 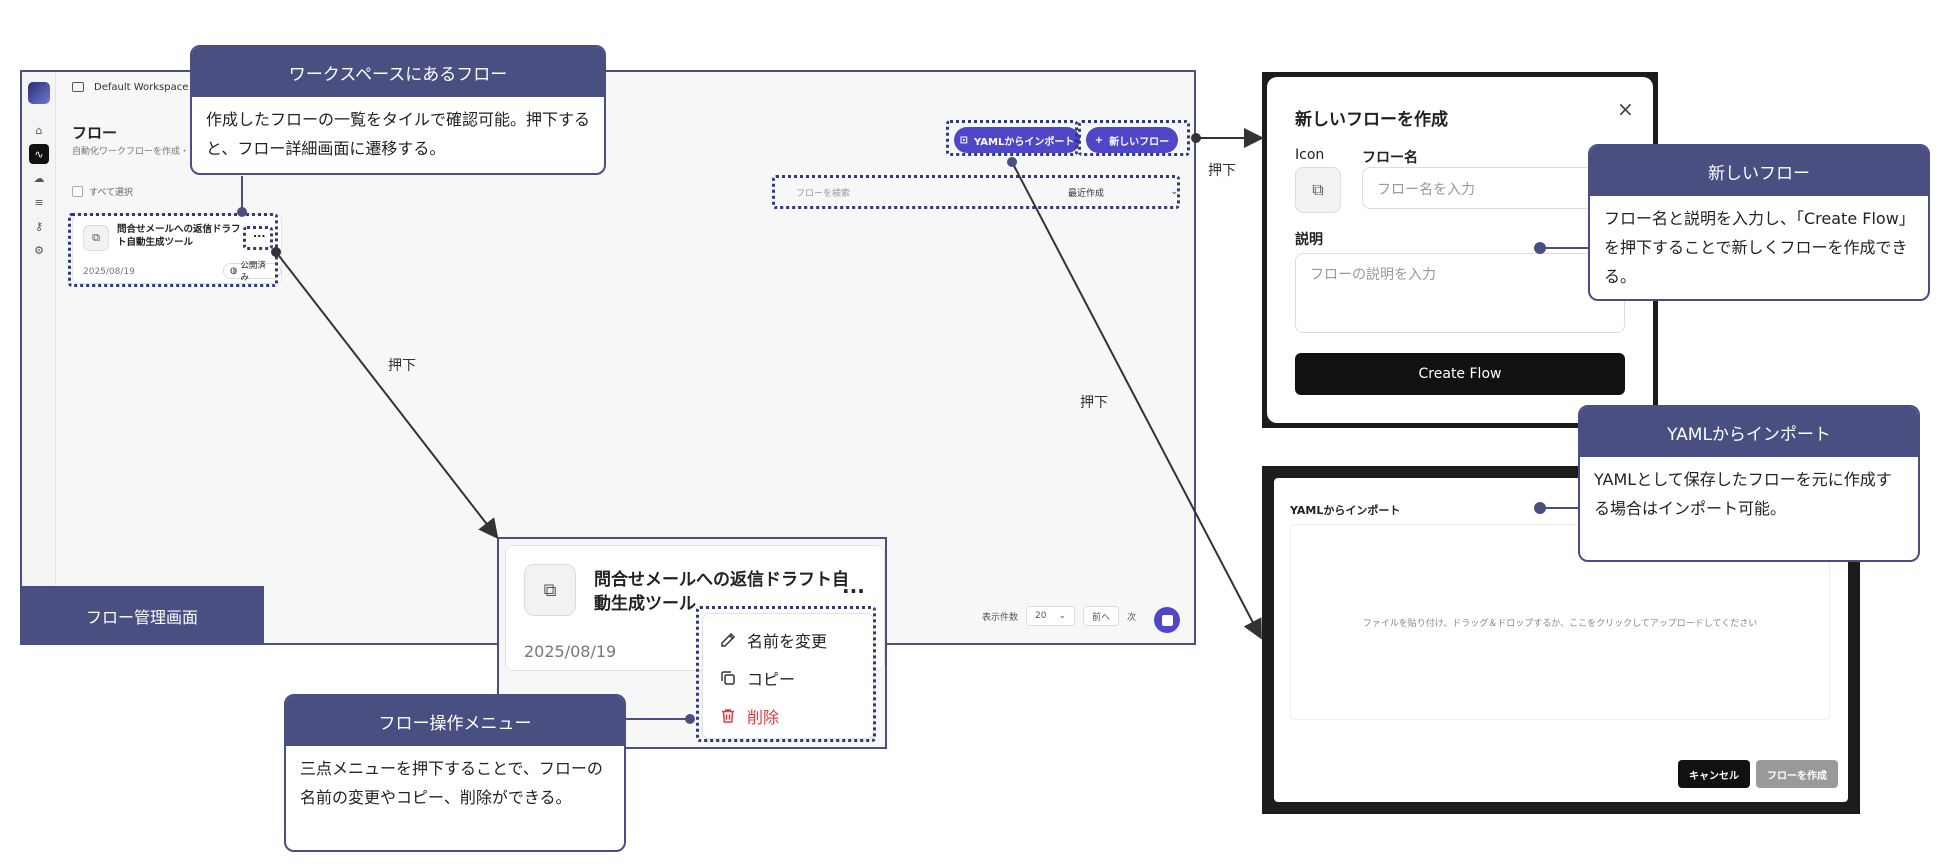 I want to click on per-page-value: 20, so click(x=1041, y=616).